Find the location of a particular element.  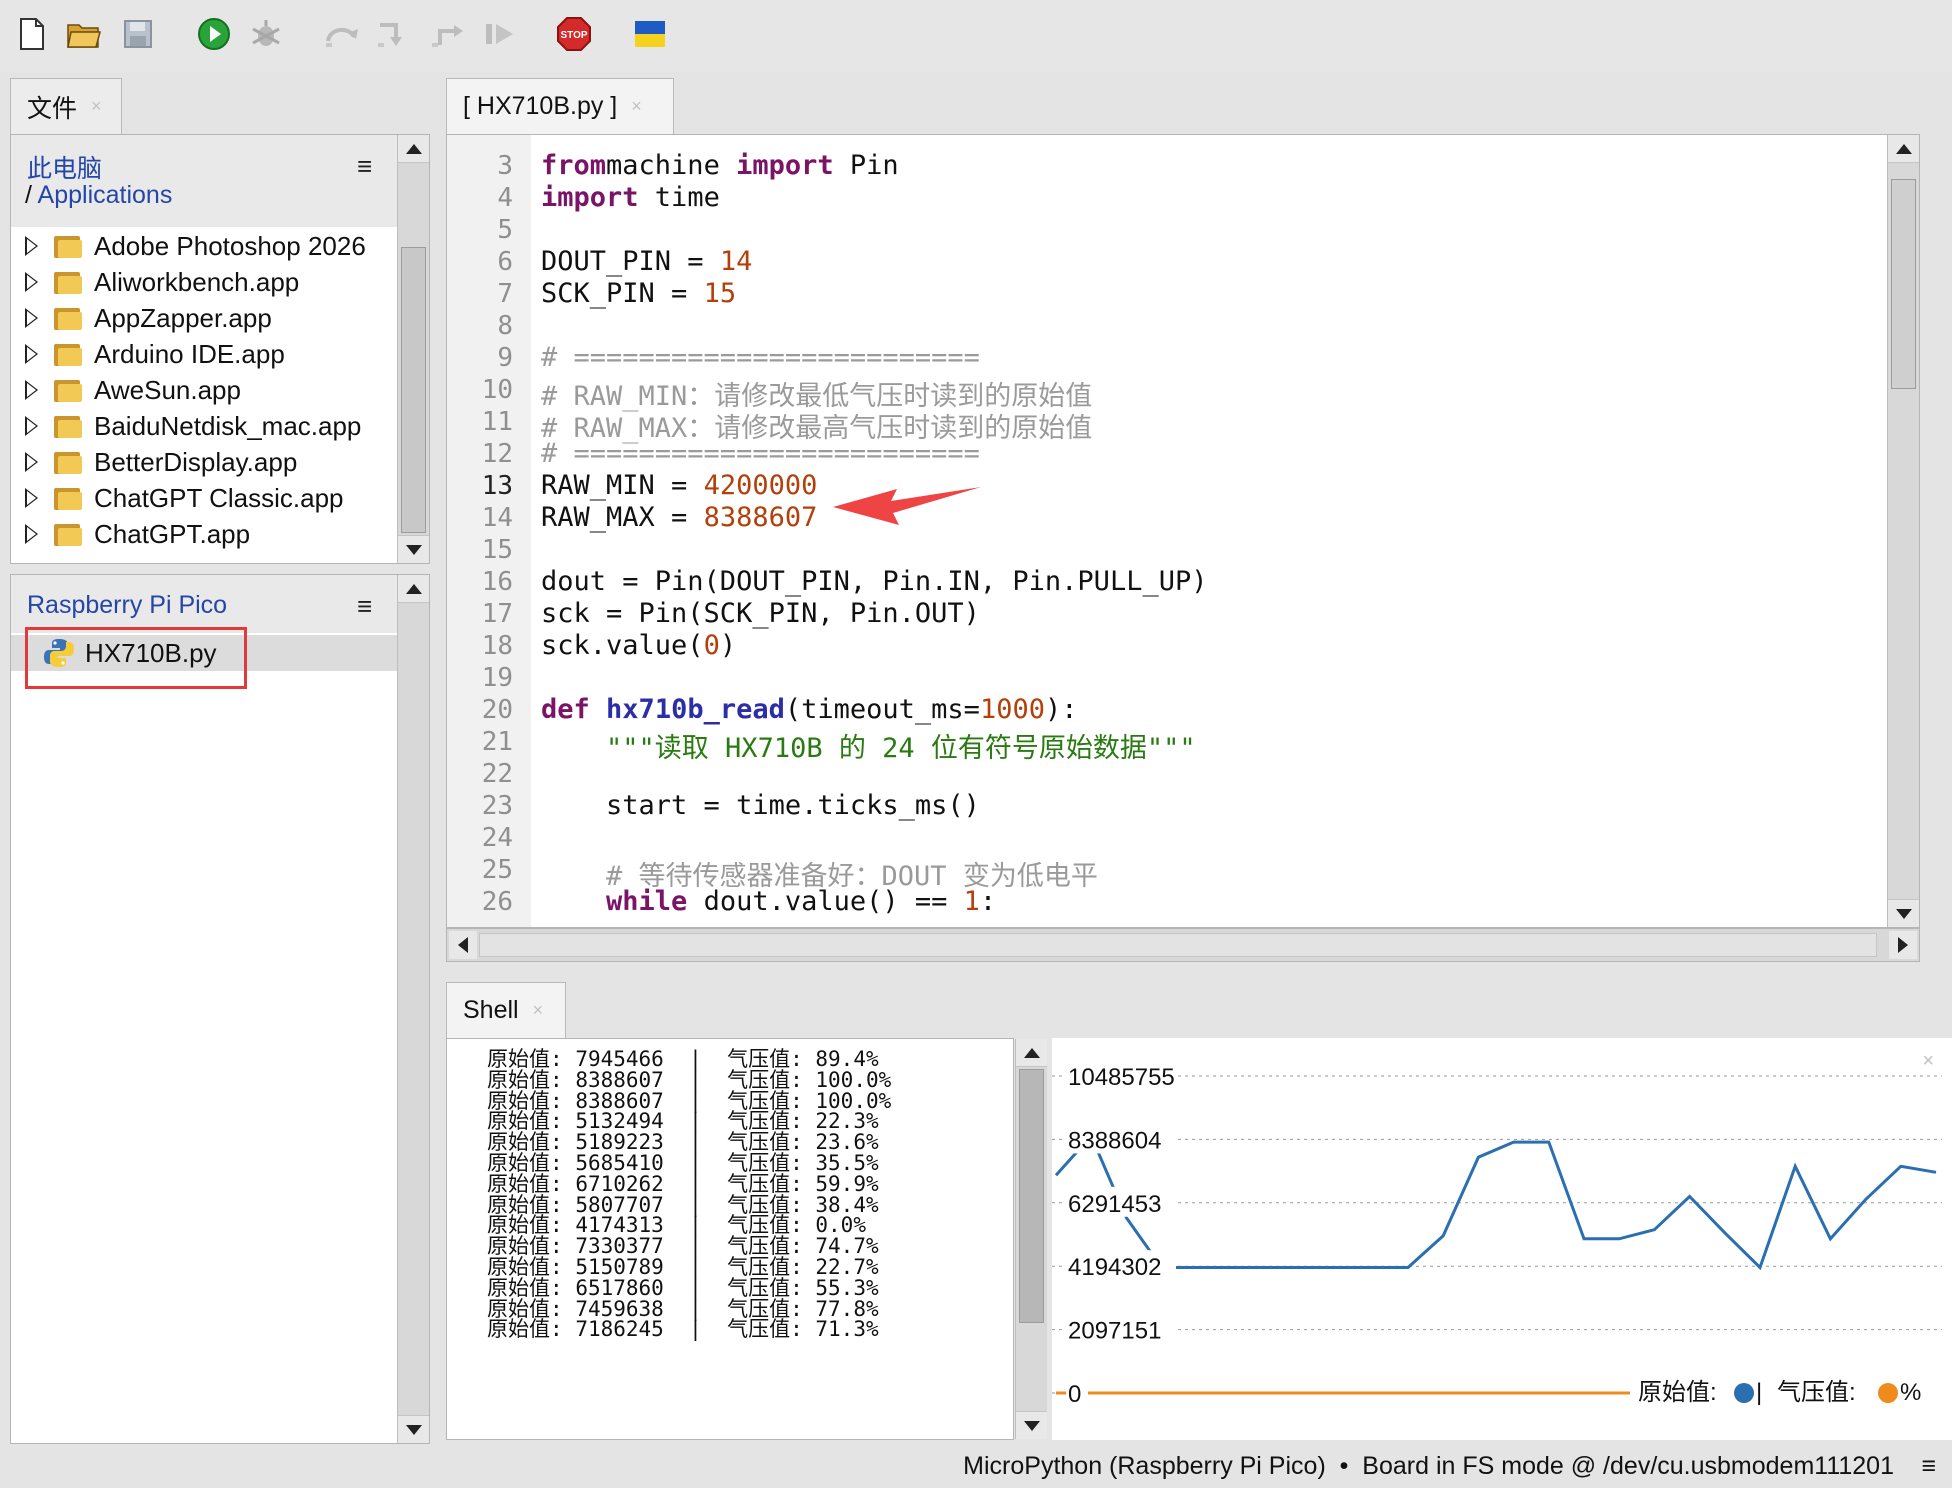

tree-item: Aliworkbench.app is located at coordinates (162, 282).